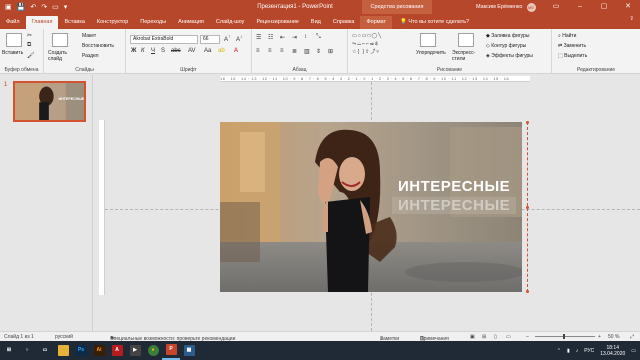 The width and height of the screenshot is (640, 360). Describe the element at coordinates (63, 350) in the screenshot. I see `taskbar-explorer: ▬` at that location.